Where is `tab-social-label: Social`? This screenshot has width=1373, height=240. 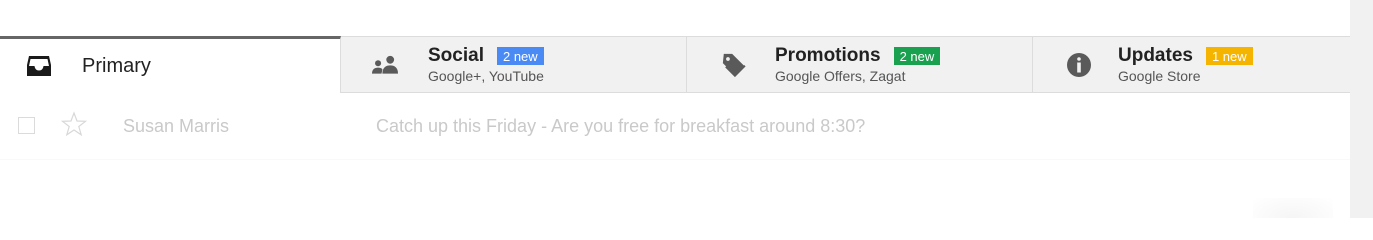
tab-social-label: Social is located at coordinates (456, 55).